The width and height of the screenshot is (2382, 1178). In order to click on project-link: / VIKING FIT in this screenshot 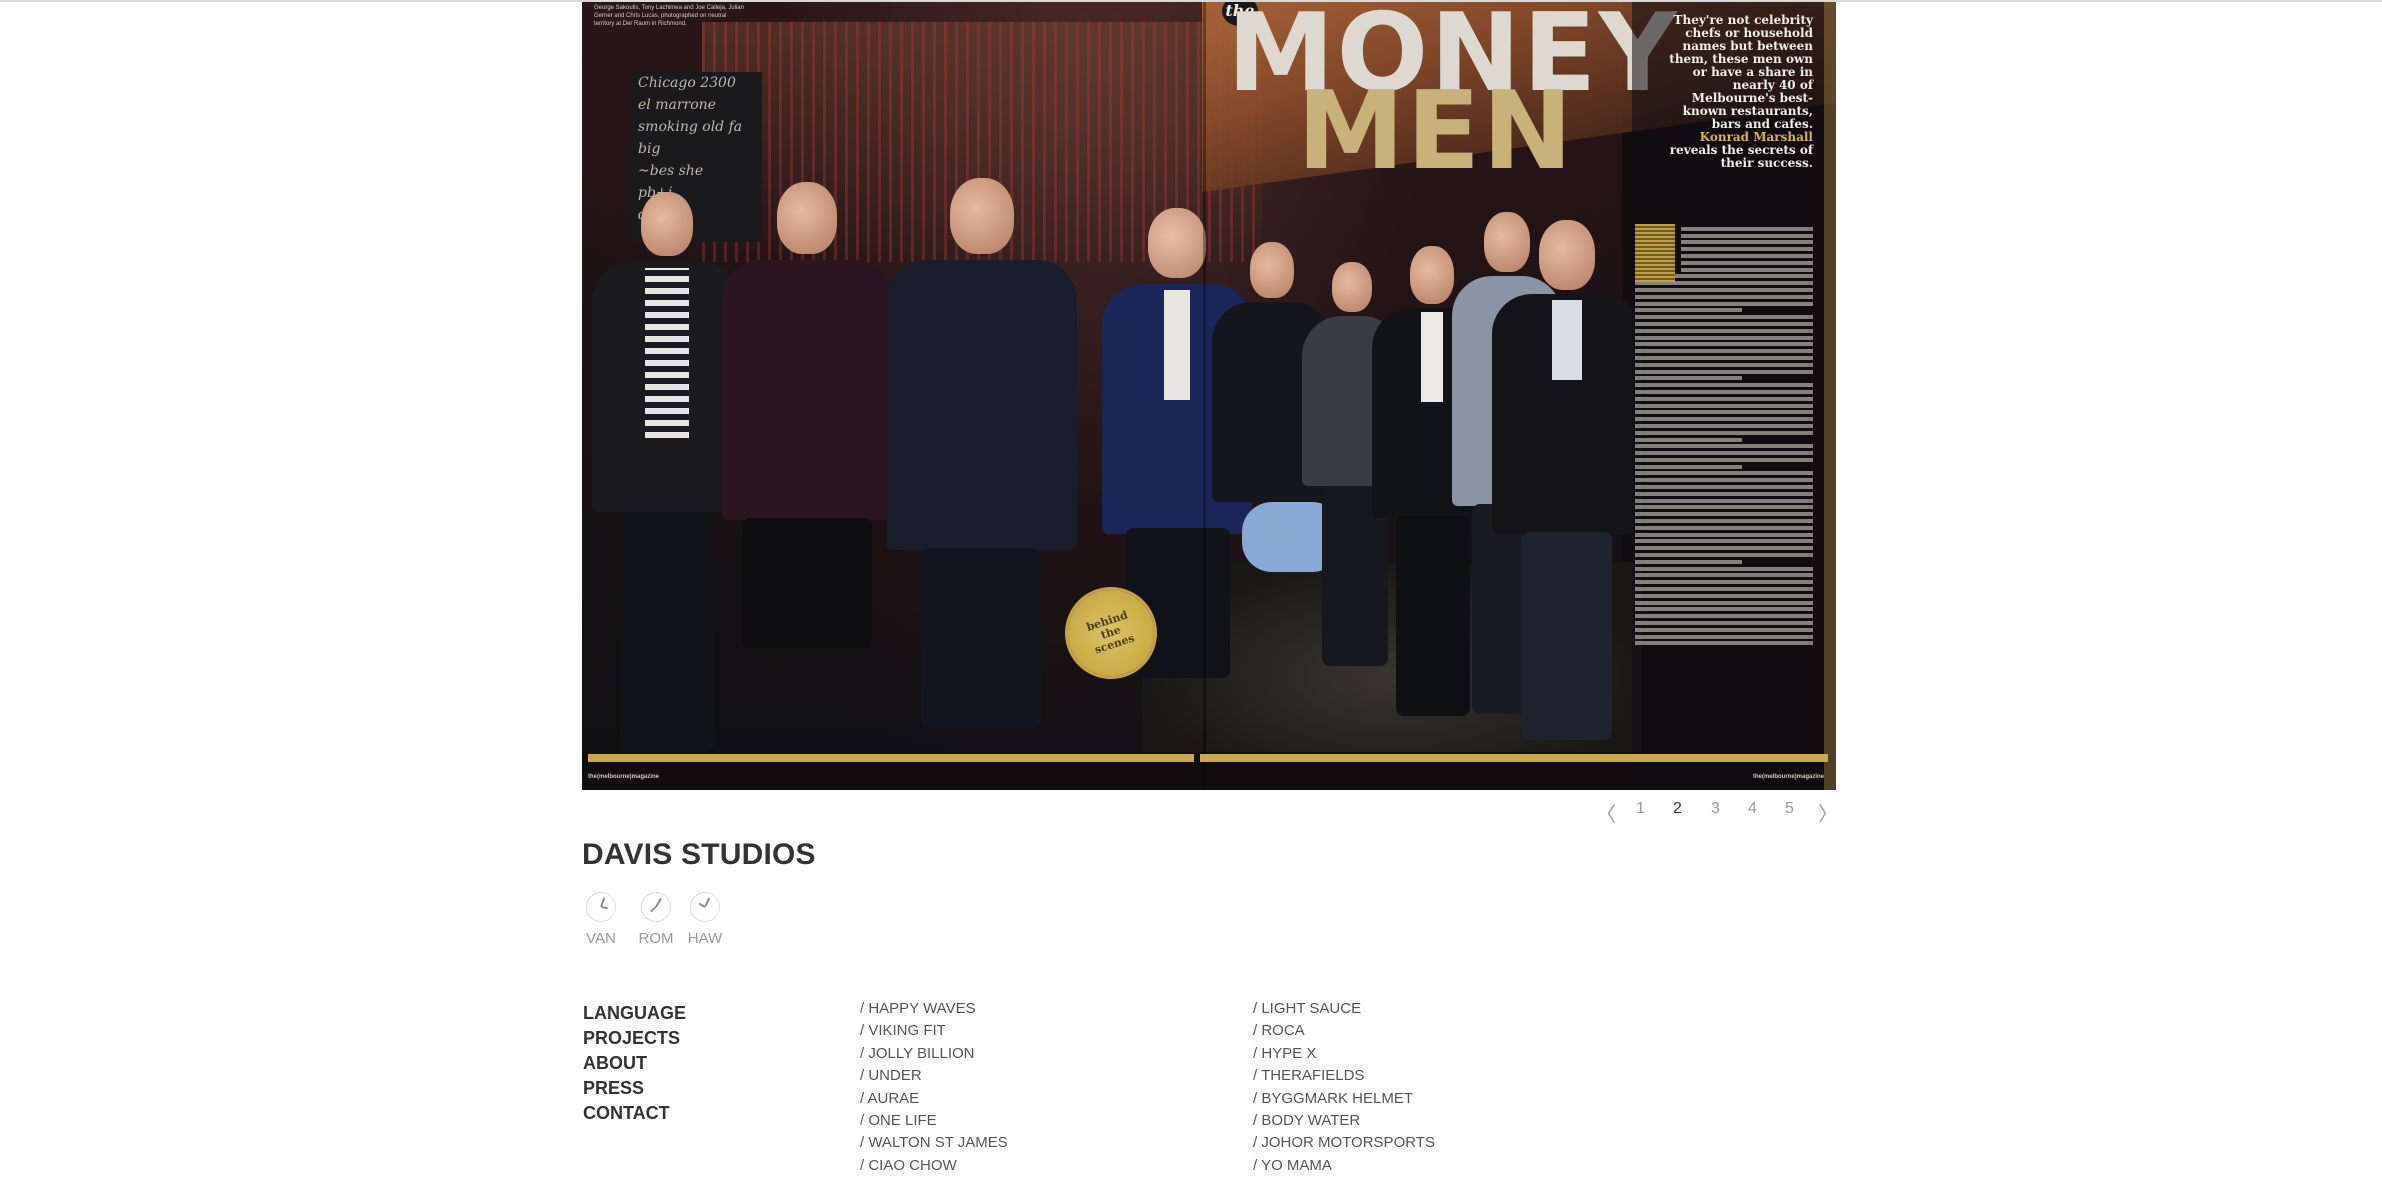, I will do `click(934, 1031)`.